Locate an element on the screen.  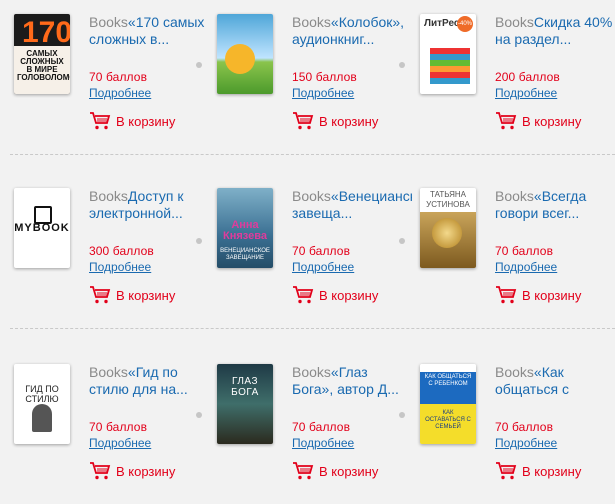
book-cover-image: 170 САМЫХ СЛОЖНЫХ В МИРЕ ГОЛОВОЛОМОК is located at coordinates (42, 54).